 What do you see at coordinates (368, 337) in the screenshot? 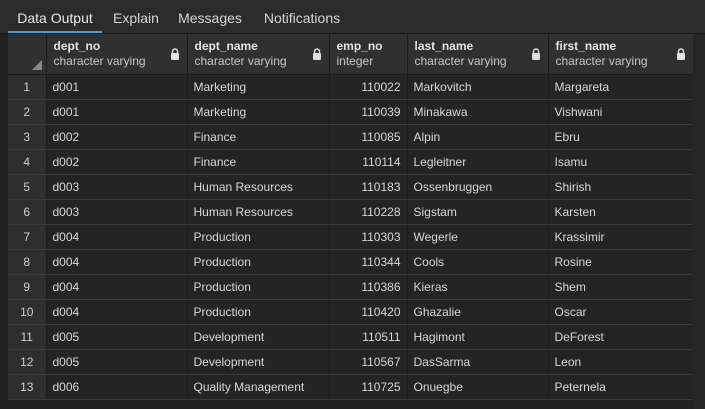
I see `cell-emp-no: 110511` at bounding box center [368, 337].